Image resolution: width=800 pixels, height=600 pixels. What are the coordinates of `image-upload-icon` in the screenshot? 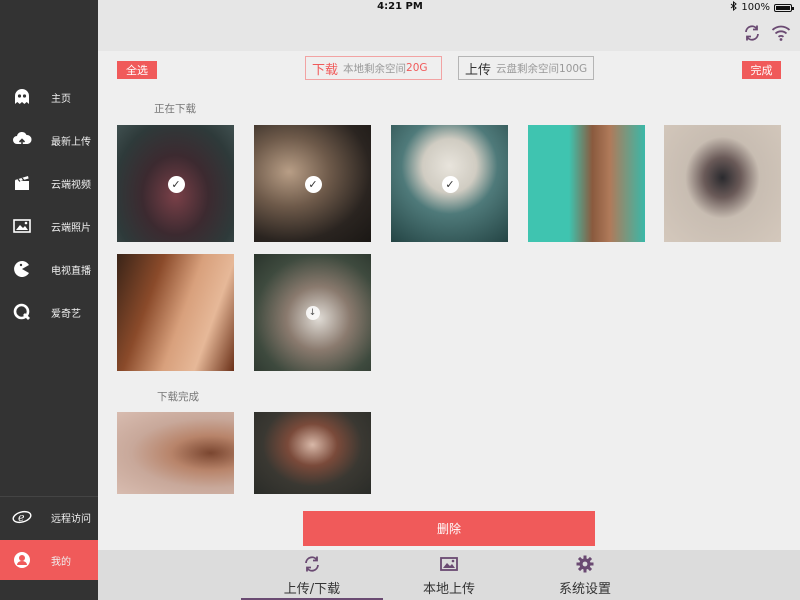 It's located at (449, 564).